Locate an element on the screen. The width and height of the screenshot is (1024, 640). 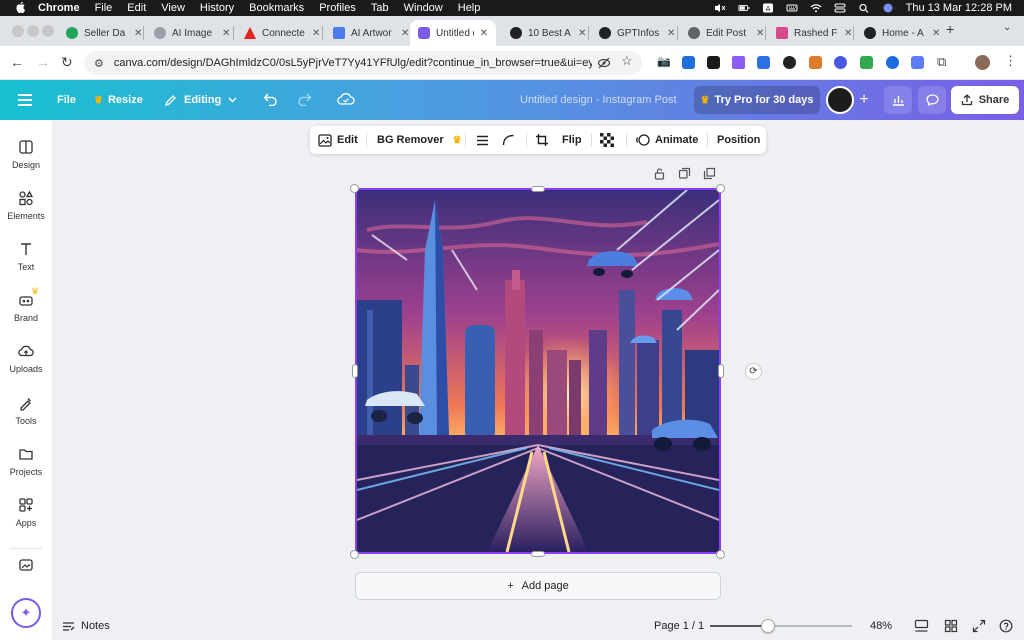
tab-10-best: 10 Best A ✕ is located at coordinates (548, 33).